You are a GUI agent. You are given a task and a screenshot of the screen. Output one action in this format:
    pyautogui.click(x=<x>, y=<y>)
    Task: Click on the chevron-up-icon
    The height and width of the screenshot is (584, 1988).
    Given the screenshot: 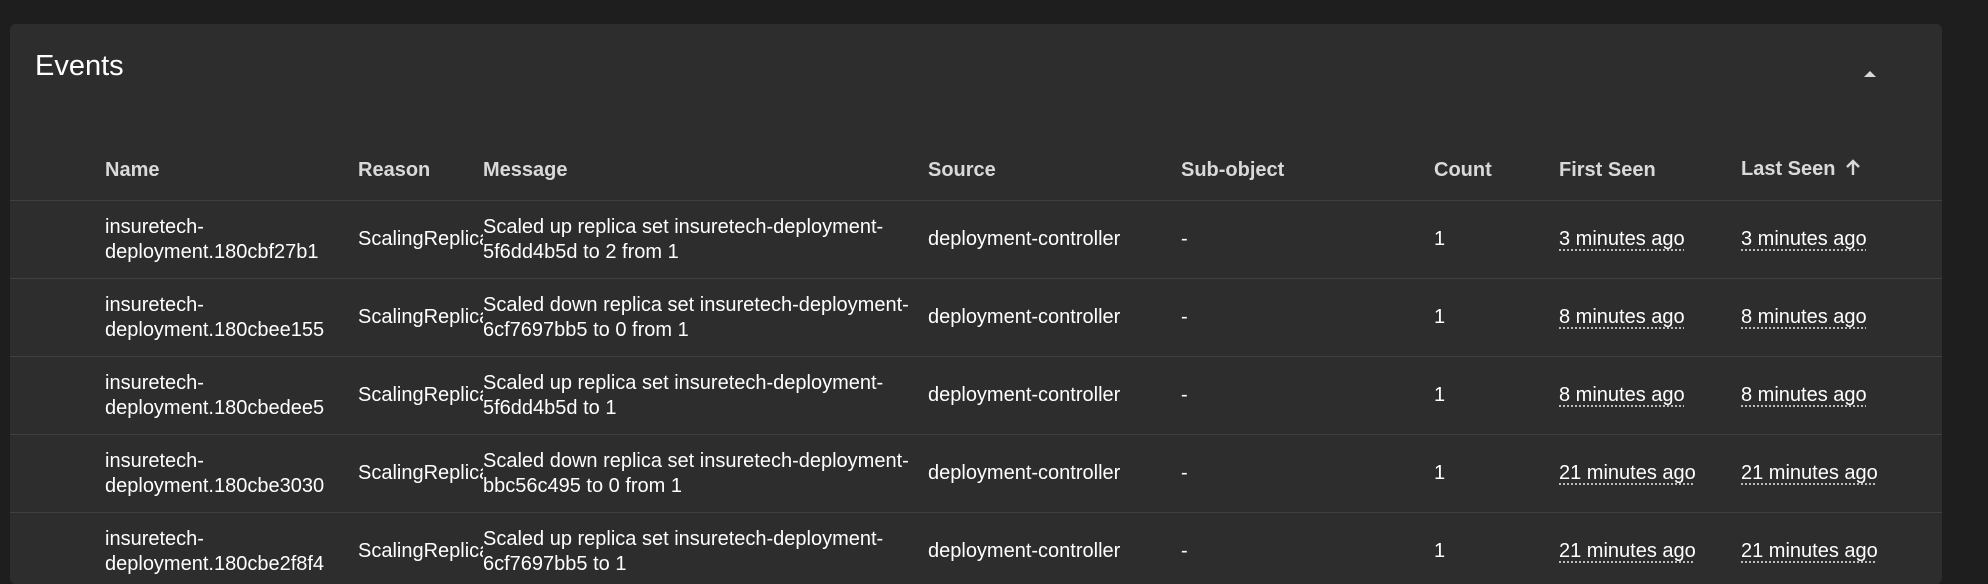 What is the action you would take?
    pyautogui.click(x=1870, y=74)
    